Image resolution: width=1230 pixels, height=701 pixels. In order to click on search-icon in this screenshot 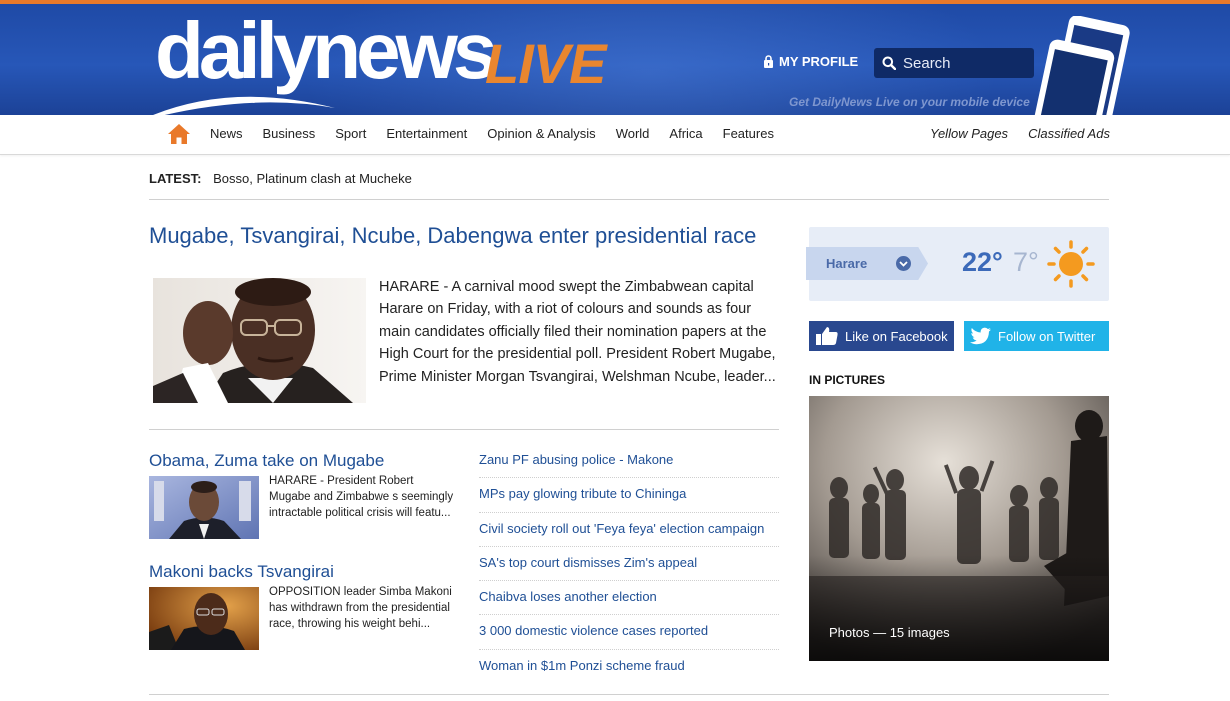, I will do `click(889, 63)`.